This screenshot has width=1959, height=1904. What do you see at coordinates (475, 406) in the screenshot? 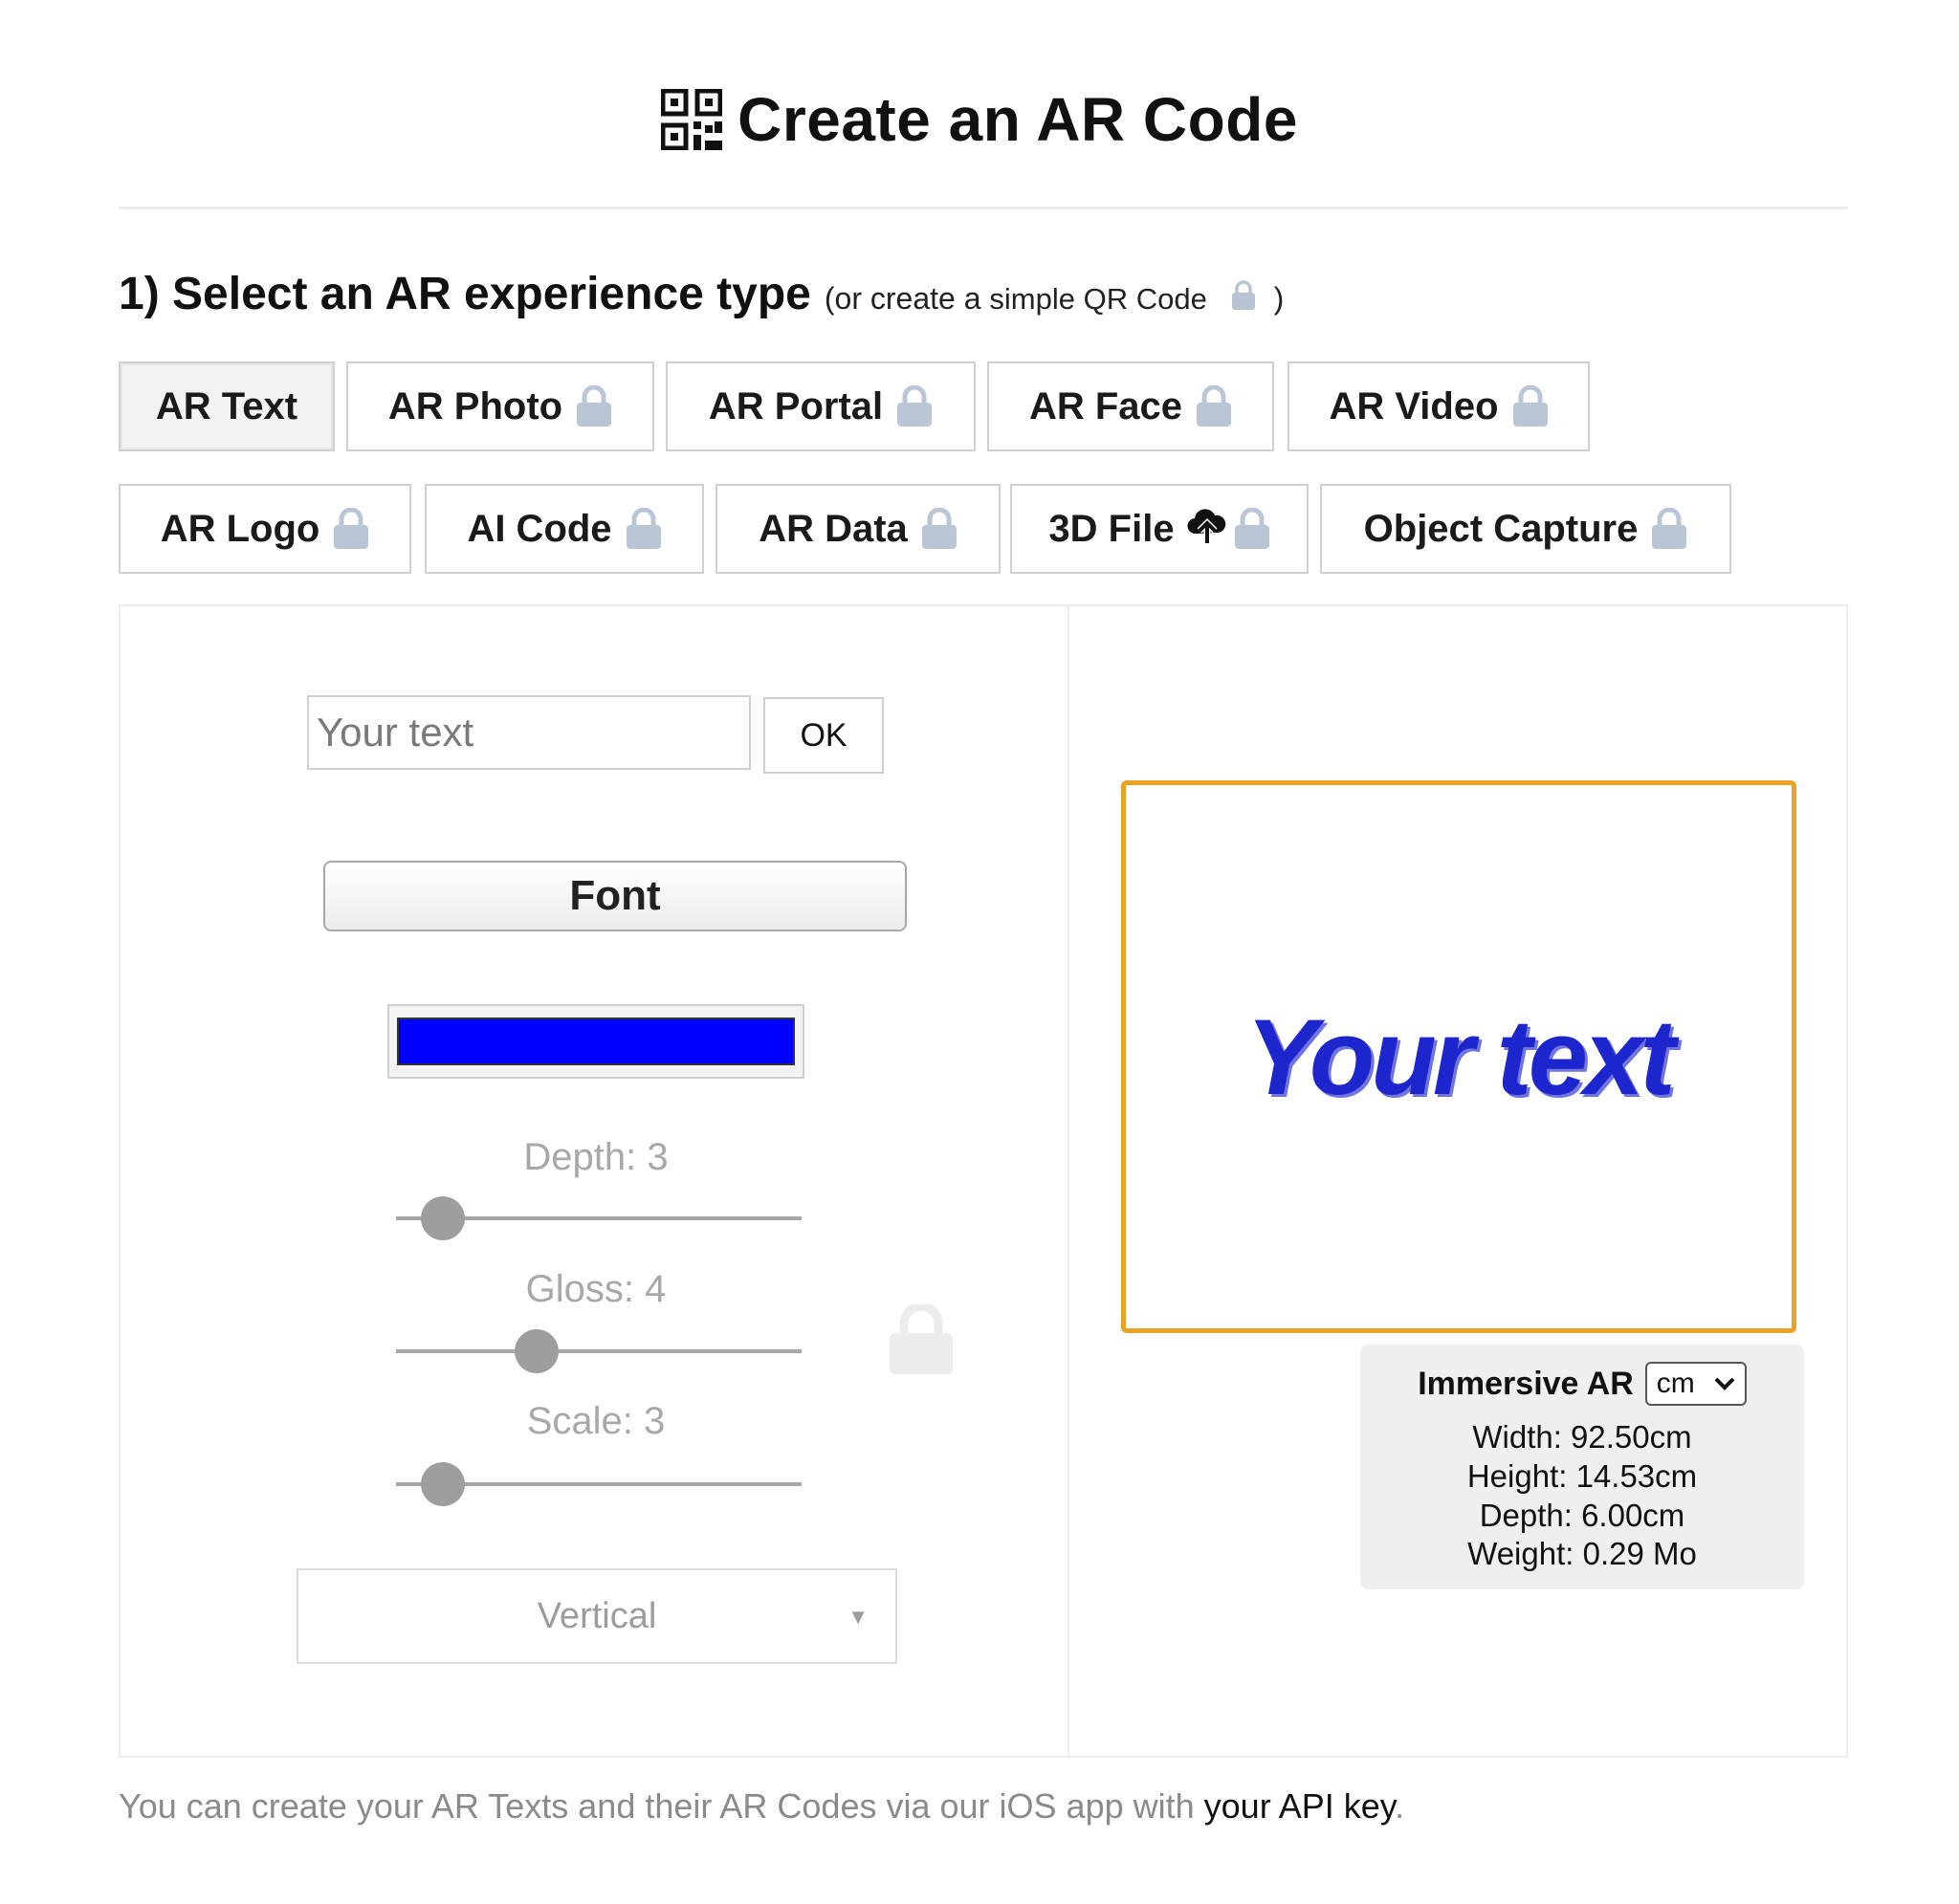
I see `tab-label: AR Photo` at bounding box center [475, 406].